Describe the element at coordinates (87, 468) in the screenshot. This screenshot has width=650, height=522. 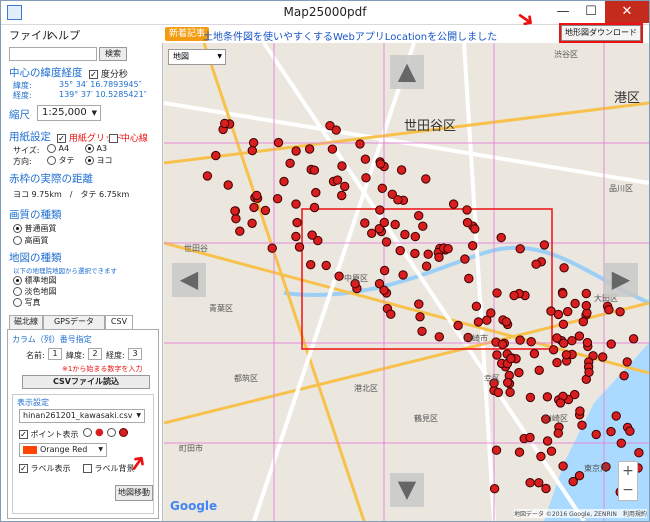
I see `label-bg-checkbox` at that location.